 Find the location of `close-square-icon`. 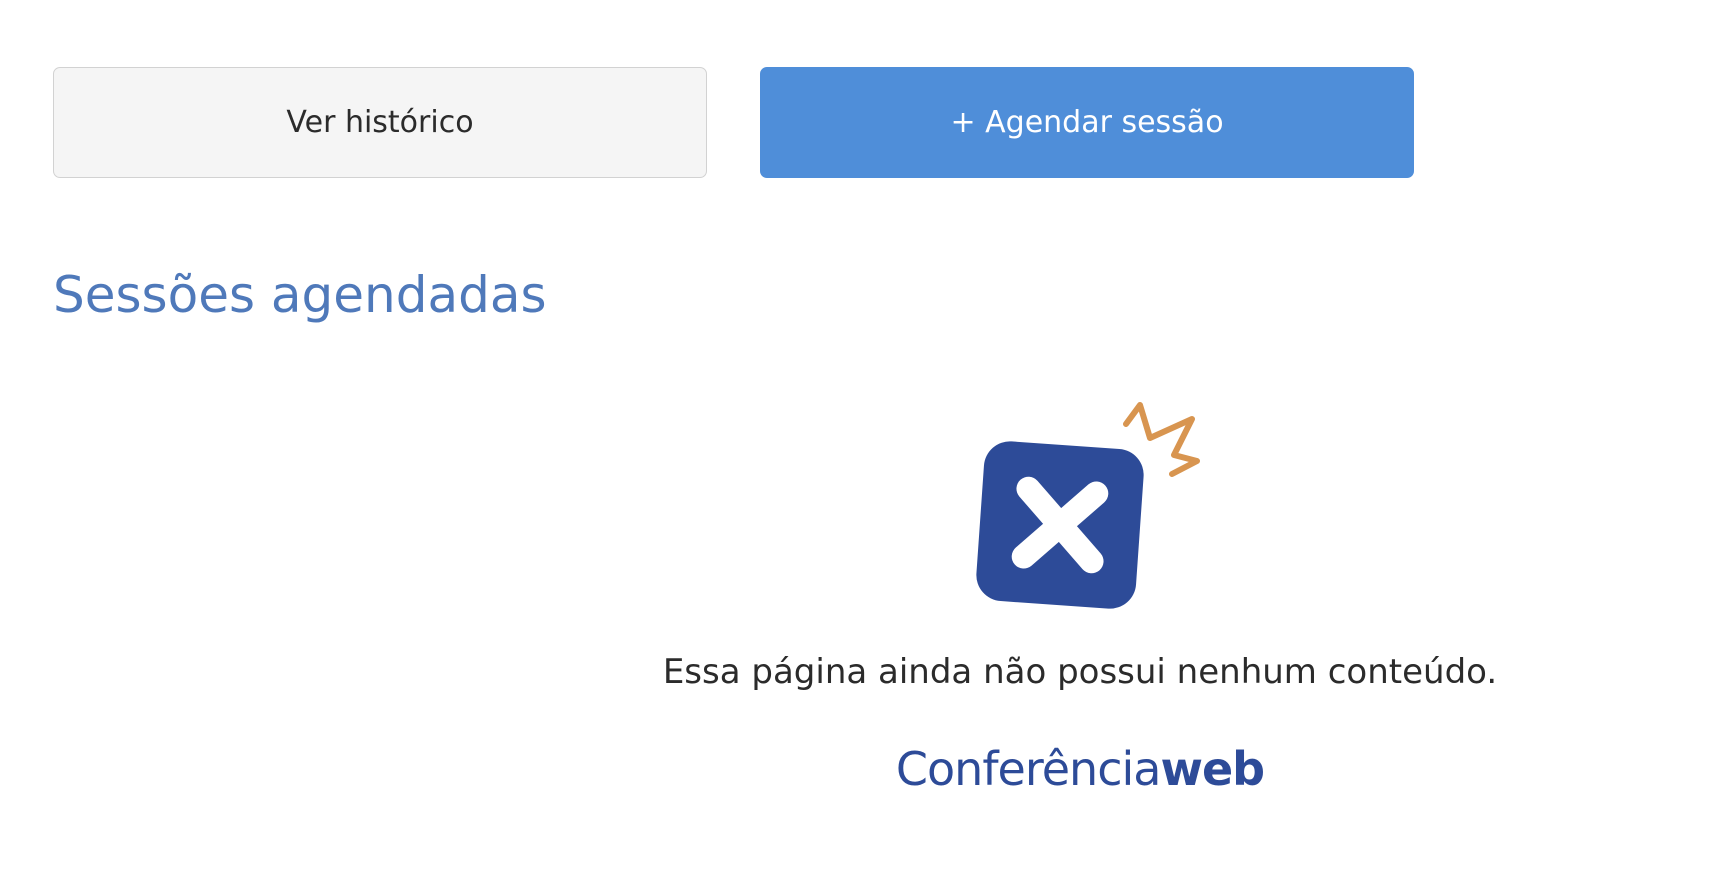

close-square-icon is located at coordinates (1088, 505).